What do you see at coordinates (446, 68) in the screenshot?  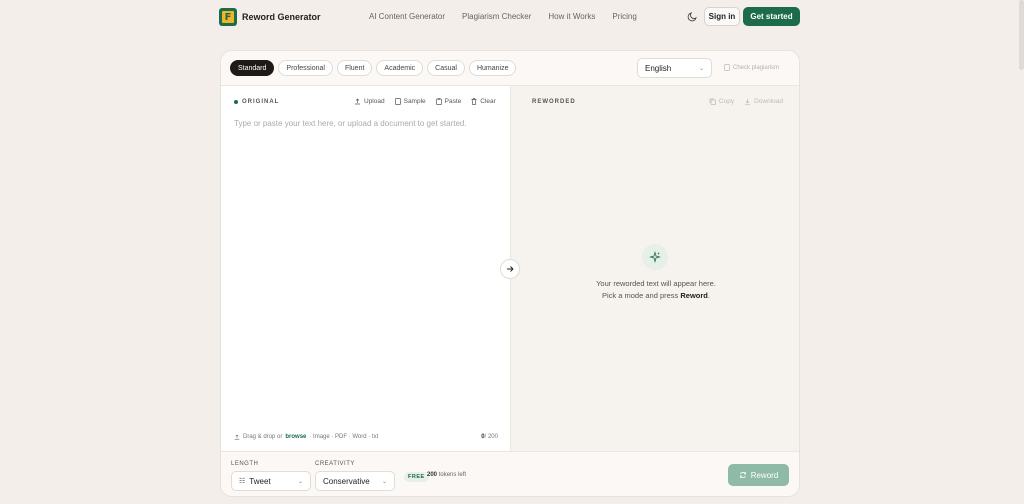 I see `mode-casual: Casual` at bounding box center [446, 68].